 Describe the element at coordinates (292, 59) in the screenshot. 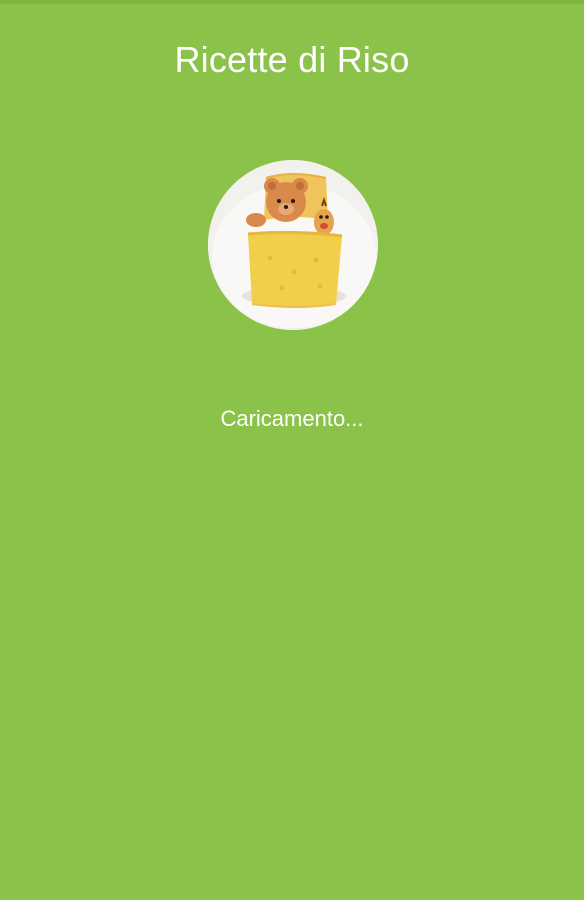

I see `app-title: Ricette di Riso` at that location.